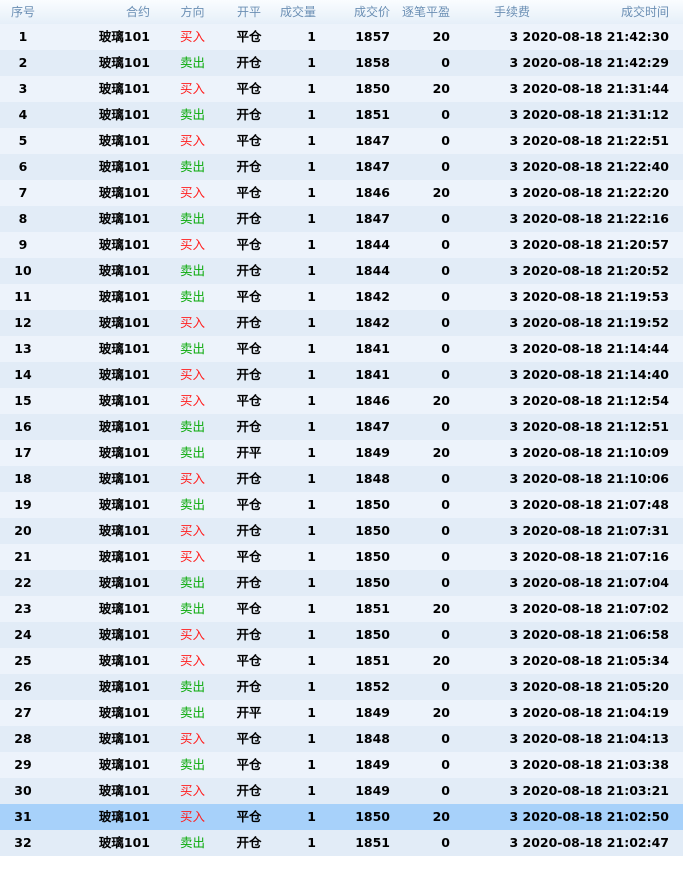 The image size is (683, 872). What do you see at coordinates (341, 687) in the screenshot?
I see `table-row: 26 玻璃101 卖出 开仓 1 1852 0 3 2020-08-18 21:05:20` at bounding box center [341, 687].